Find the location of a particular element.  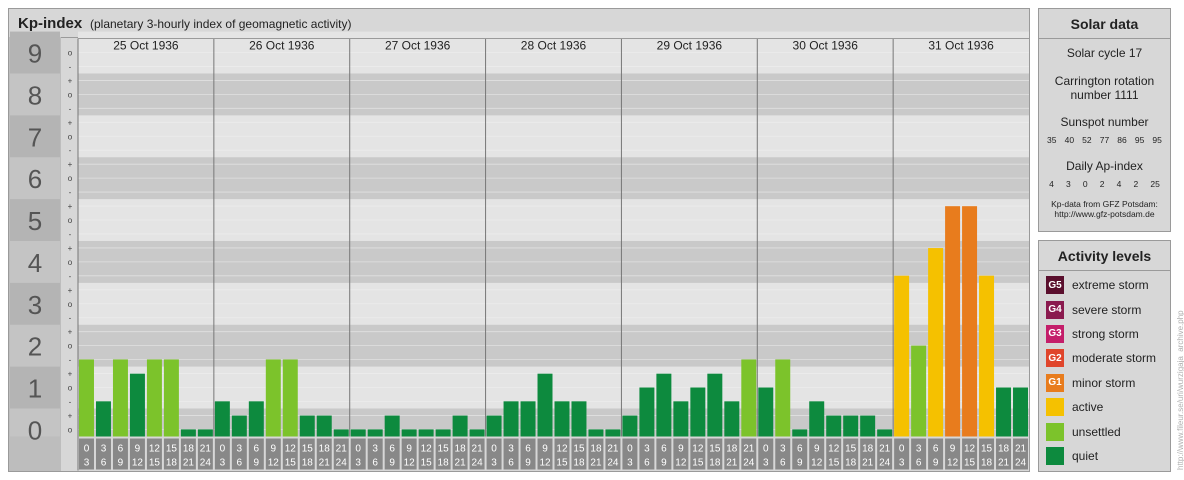

activity-level-item: G5 extreme storm is located at coordinates (1104, 285).